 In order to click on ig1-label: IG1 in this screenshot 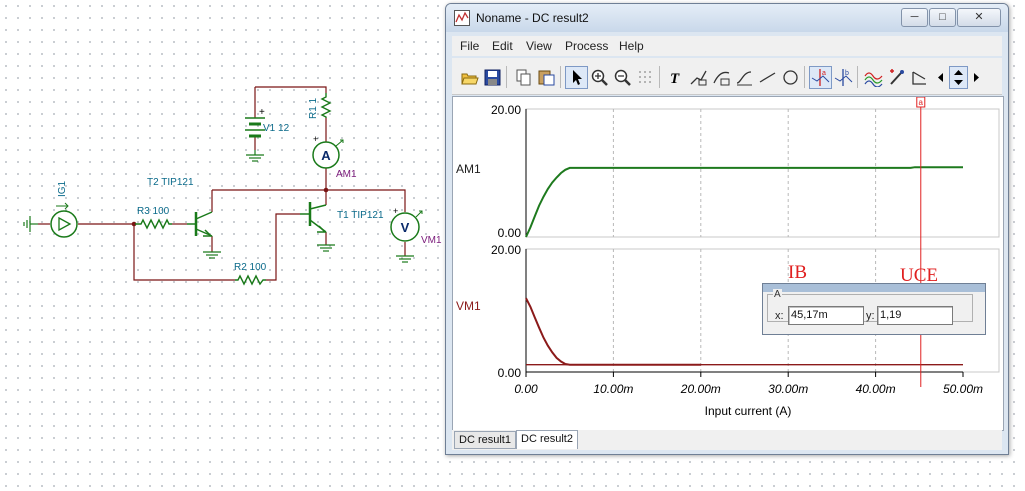, I will do `click(62, 188)`.